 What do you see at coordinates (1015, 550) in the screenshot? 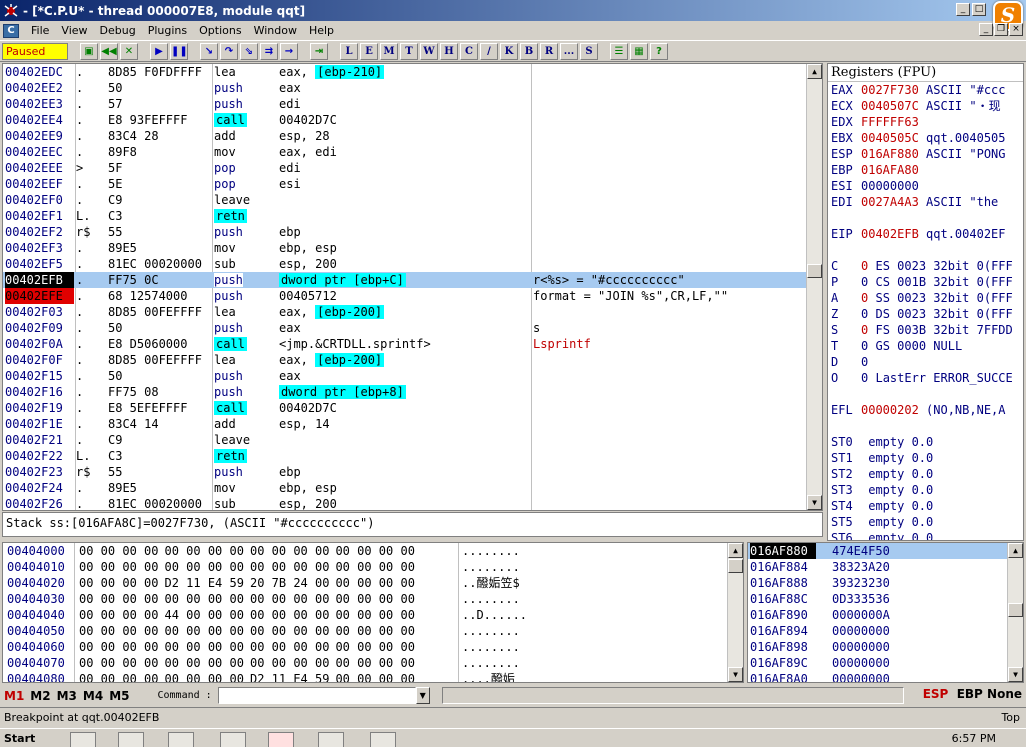
I see `stack-scroll-up-icon: ▲` at bounding box center [1015, 550].